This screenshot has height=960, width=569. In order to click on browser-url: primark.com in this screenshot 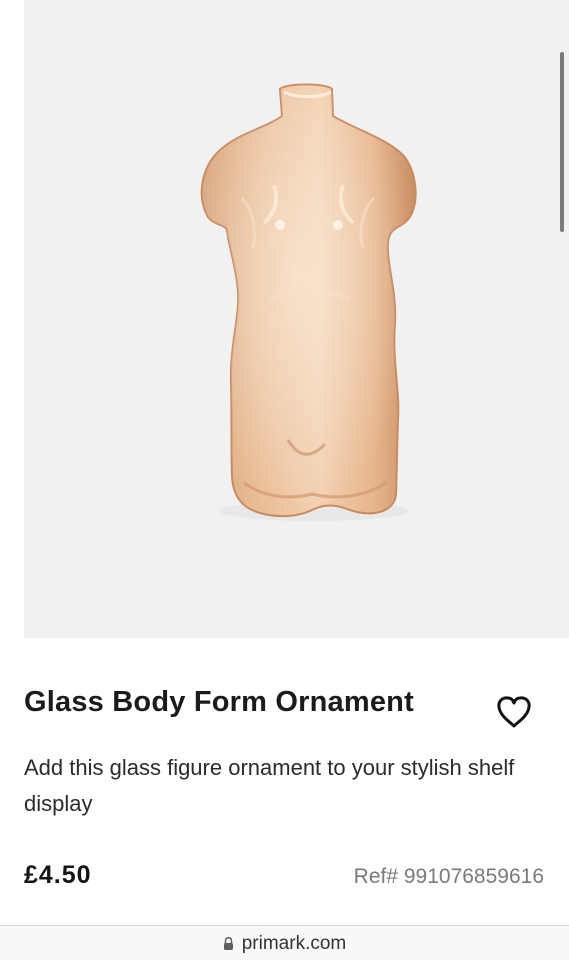, I will do `click(294, 944)`.